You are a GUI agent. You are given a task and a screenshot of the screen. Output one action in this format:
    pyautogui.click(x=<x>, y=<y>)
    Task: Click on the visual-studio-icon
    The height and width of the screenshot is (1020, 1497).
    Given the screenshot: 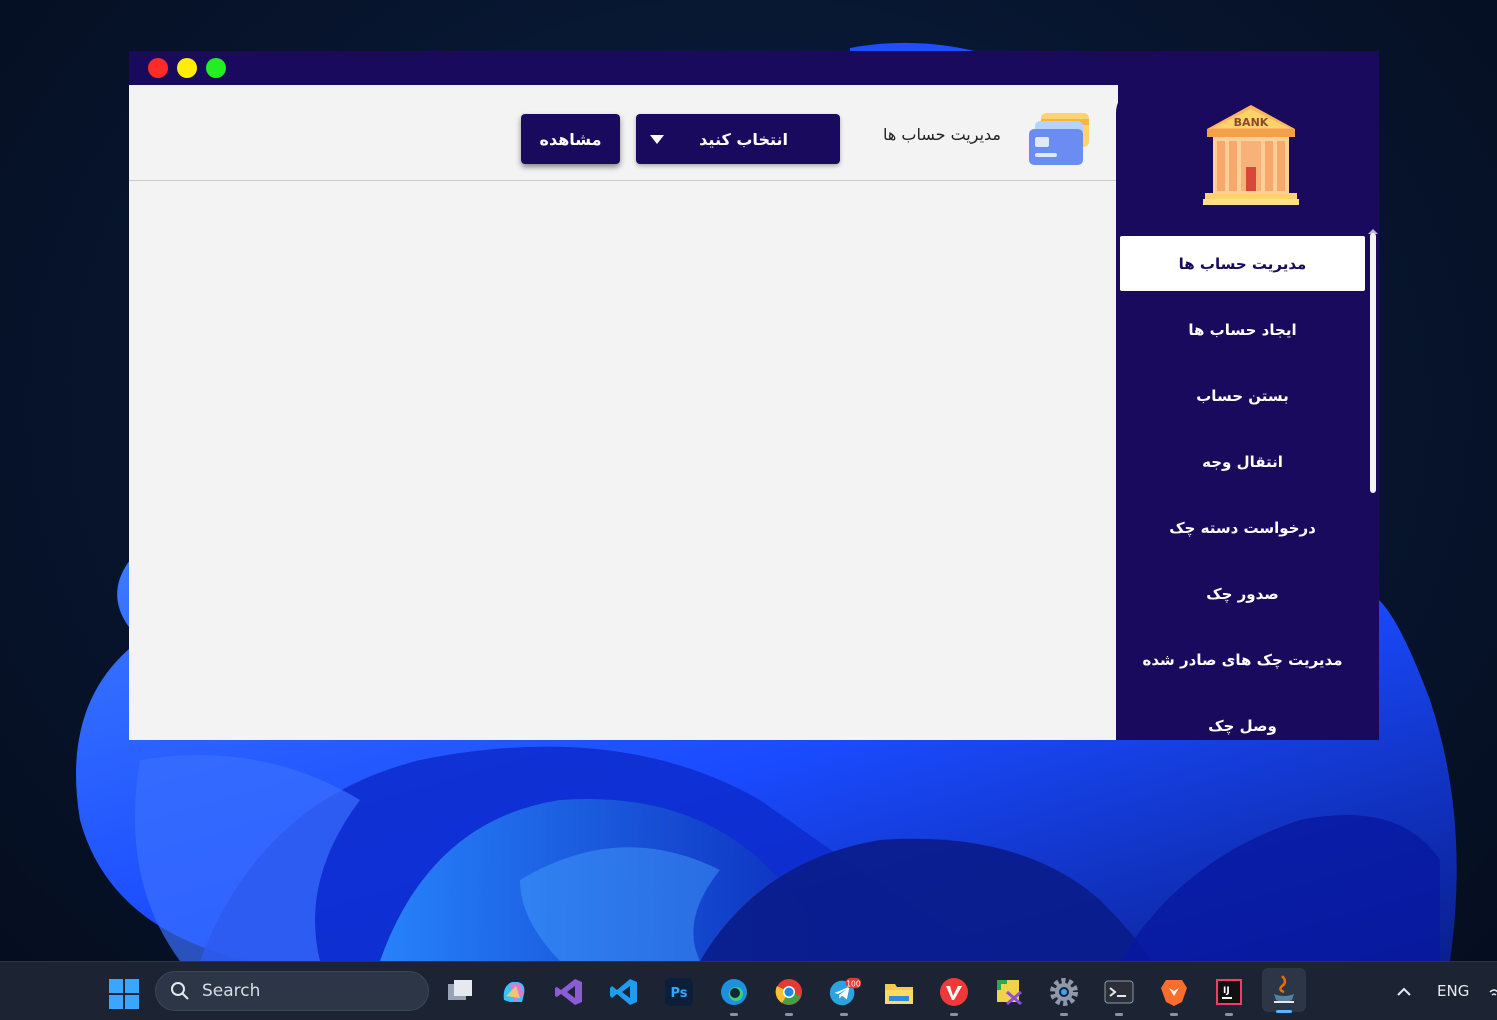 What is the action you would take?
    pyautogui.click(x=569, y=992)
    